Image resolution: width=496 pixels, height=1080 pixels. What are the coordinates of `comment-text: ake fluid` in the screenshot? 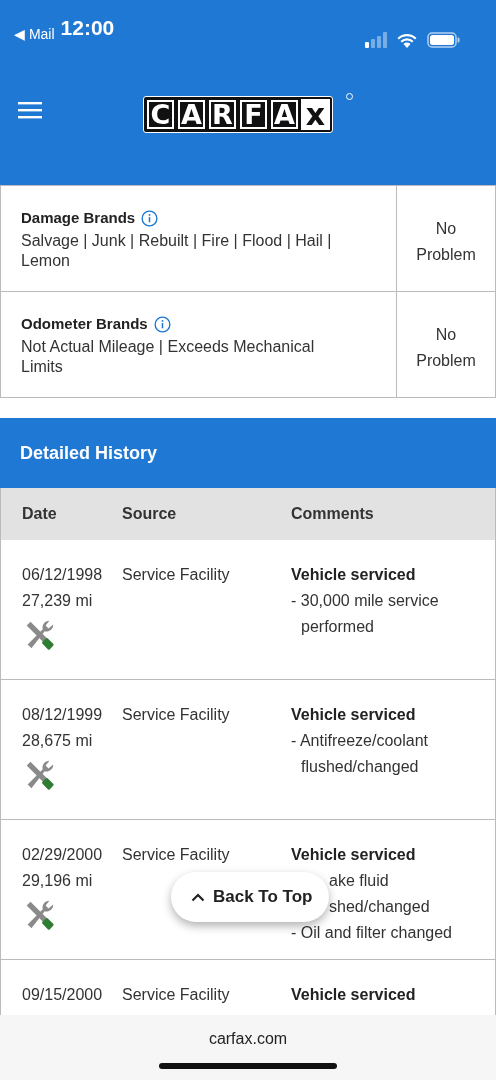 It's located at (359, 881).